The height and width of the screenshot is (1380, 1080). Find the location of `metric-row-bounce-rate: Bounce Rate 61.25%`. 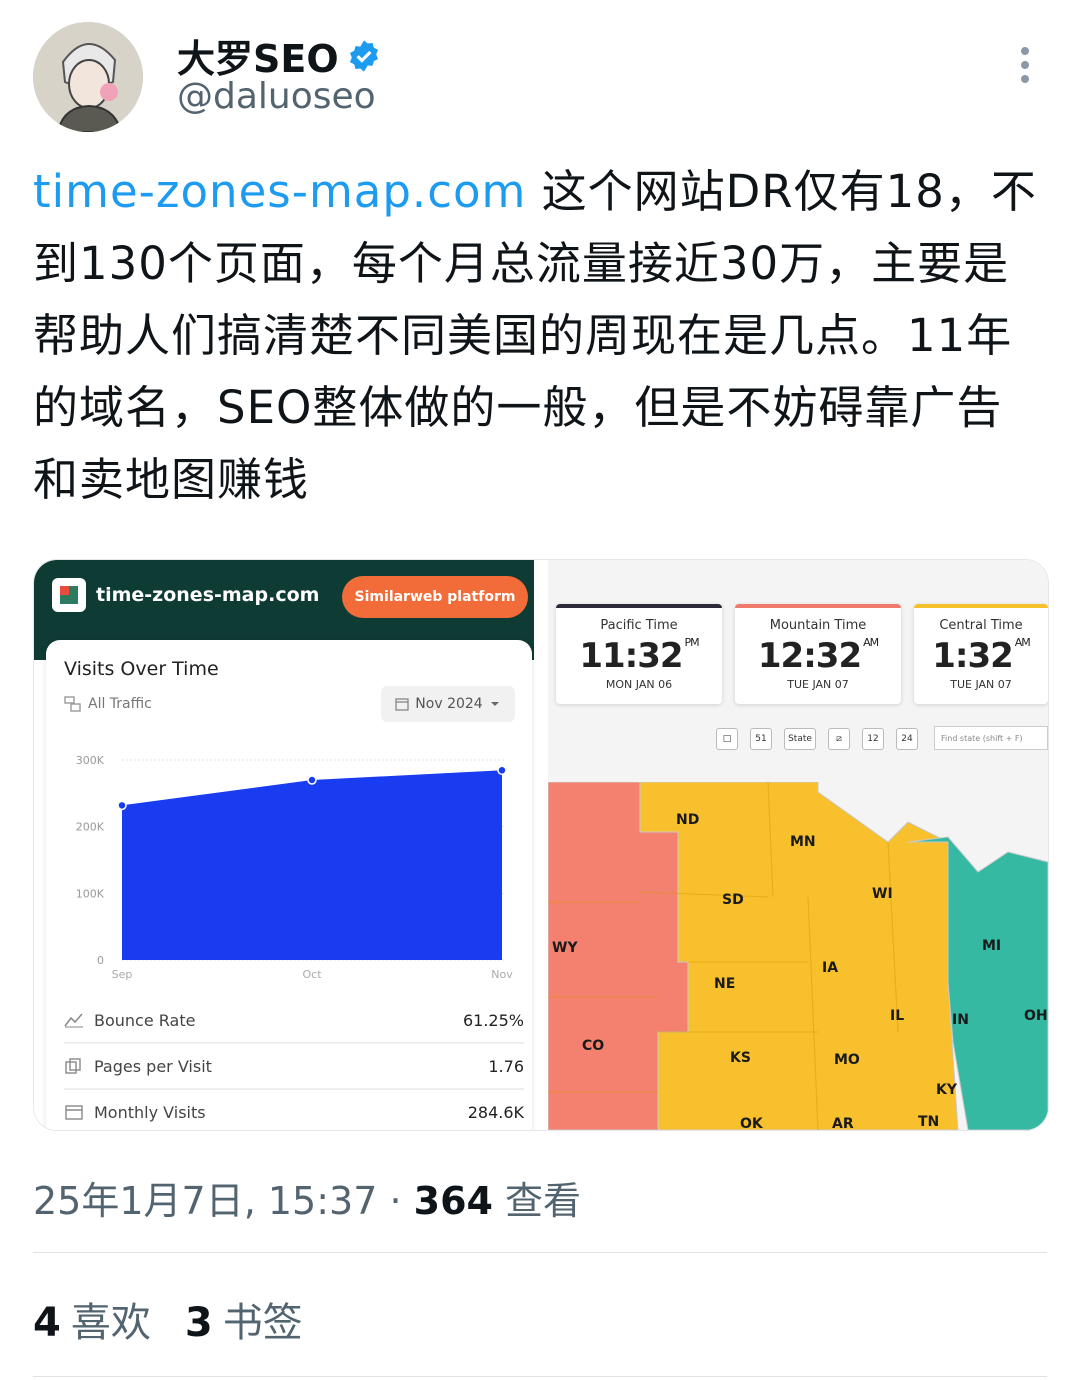

metric-row-bounce-rate: Bounce Rate 61.25% is located at coordinates (294, 1021).